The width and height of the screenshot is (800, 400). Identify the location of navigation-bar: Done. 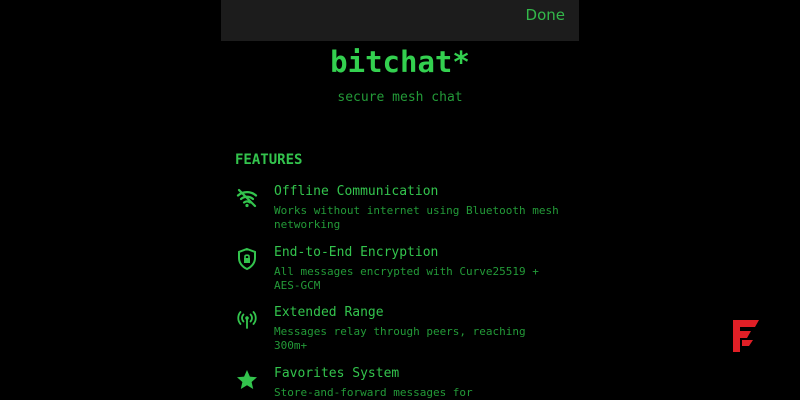
(400, 20).